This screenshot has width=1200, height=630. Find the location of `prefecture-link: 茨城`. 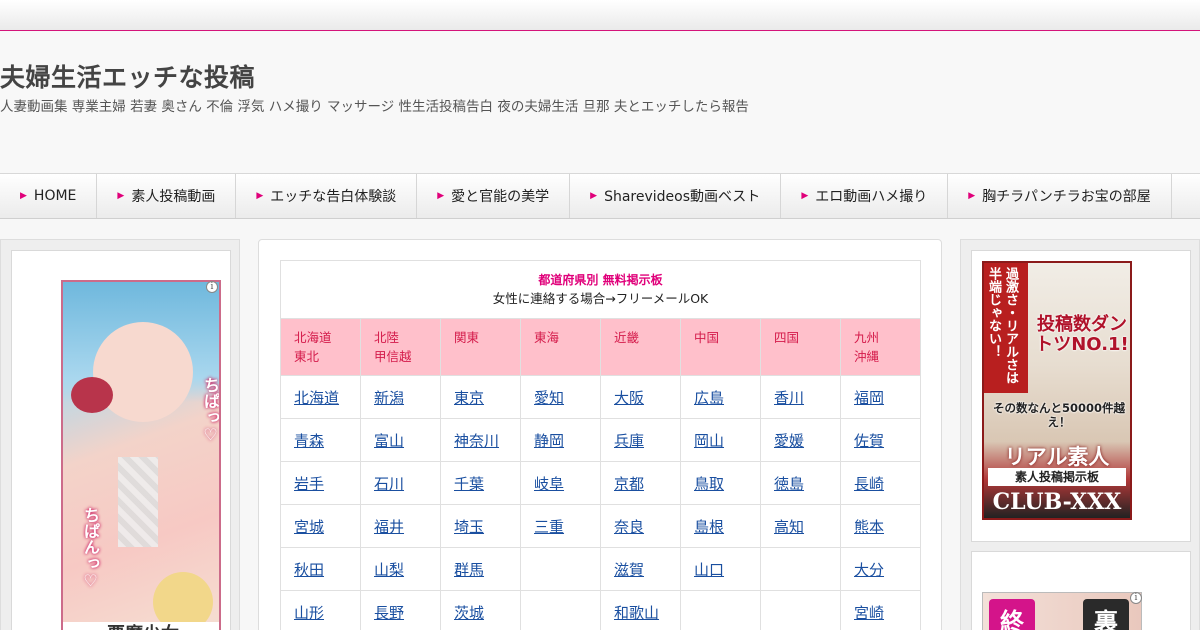

prefecture-link: 茨城 is located at coordinates (469, 613).